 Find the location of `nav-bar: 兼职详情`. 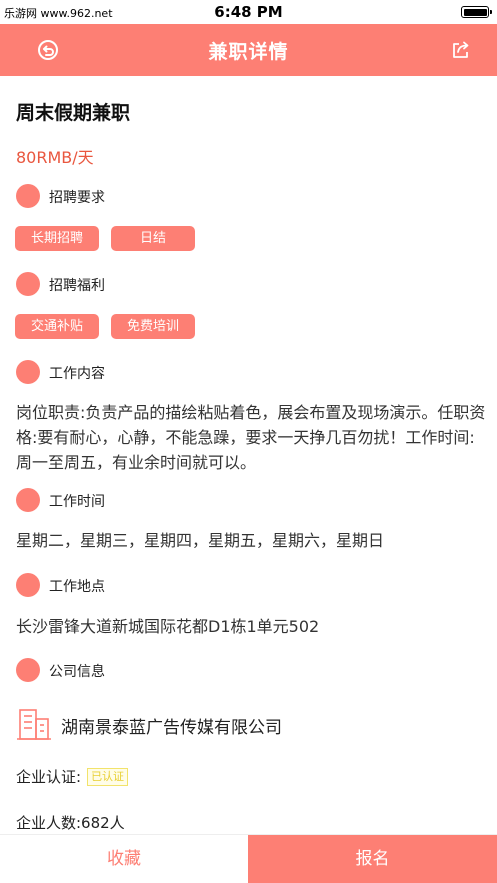

nav-bar: 兼职详情 is located at coordinates (248, 50).